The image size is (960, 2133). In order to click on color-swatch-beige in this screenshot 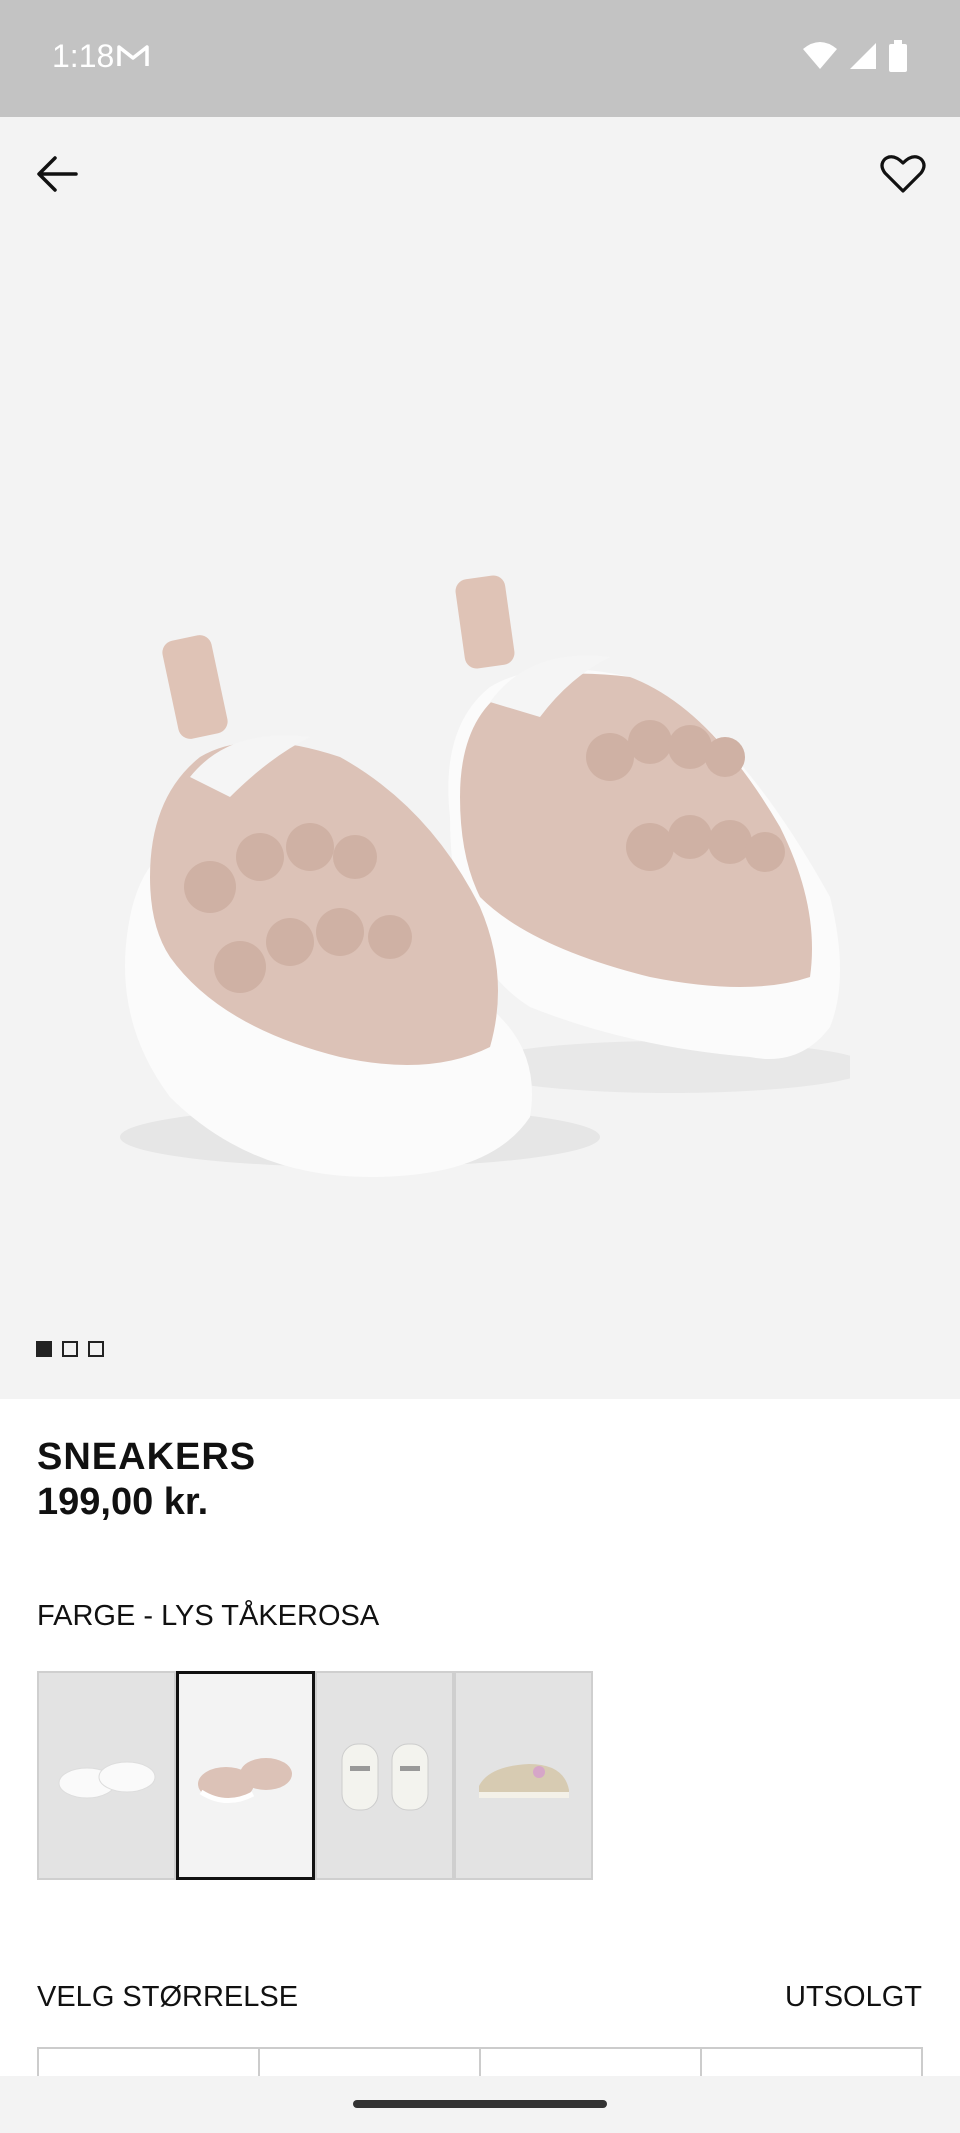, I will do `click(523, 1775)`.